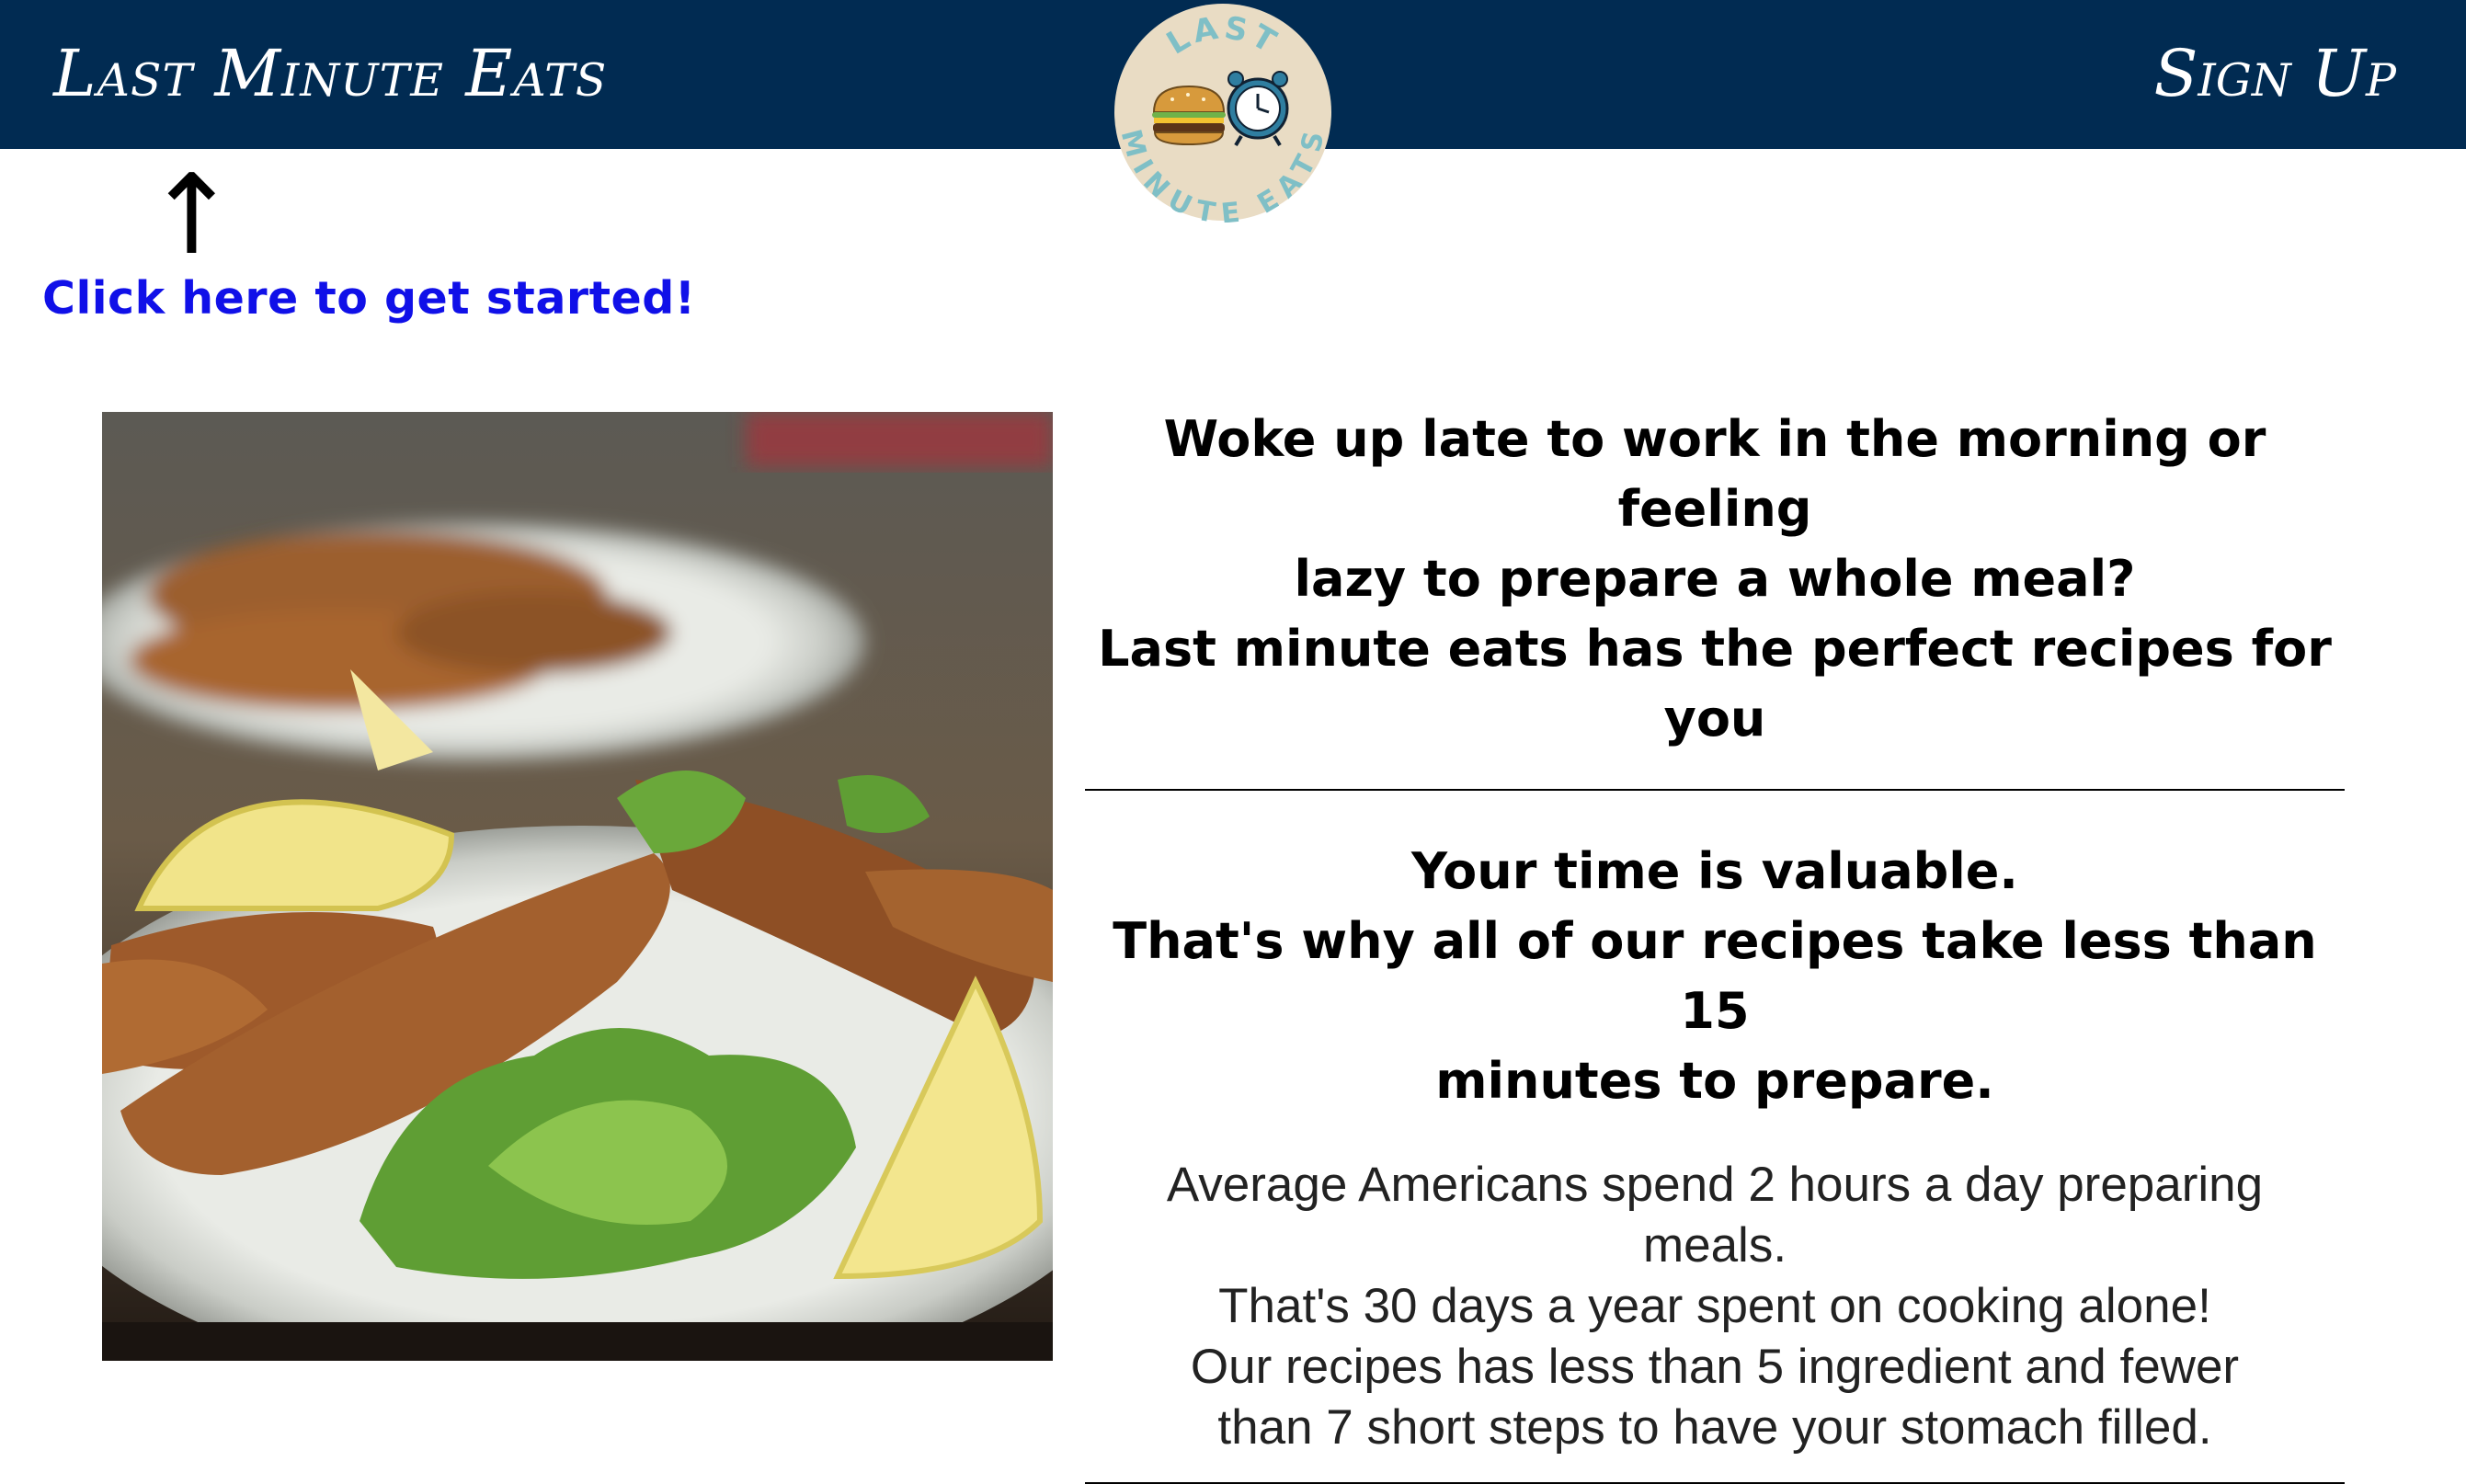  What do you see at coordinates (330, 74) in the screenshot?
I see `brand-link: Last Minute Eats` at bounding box center [330, 74].